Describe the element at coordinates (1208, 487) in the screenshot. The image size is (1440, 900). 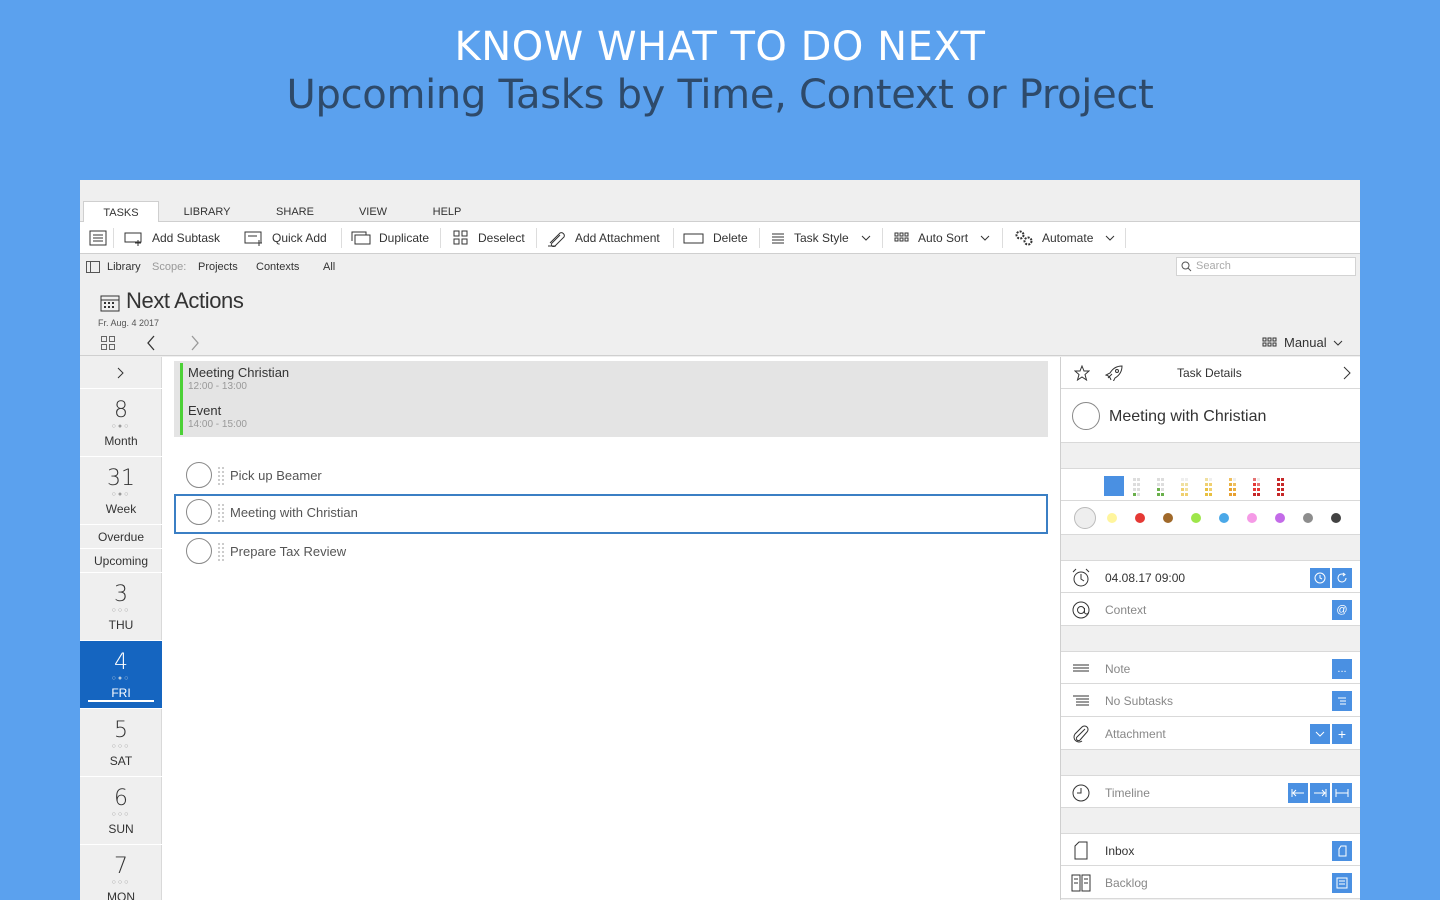
I see `priority-levels` at that location.